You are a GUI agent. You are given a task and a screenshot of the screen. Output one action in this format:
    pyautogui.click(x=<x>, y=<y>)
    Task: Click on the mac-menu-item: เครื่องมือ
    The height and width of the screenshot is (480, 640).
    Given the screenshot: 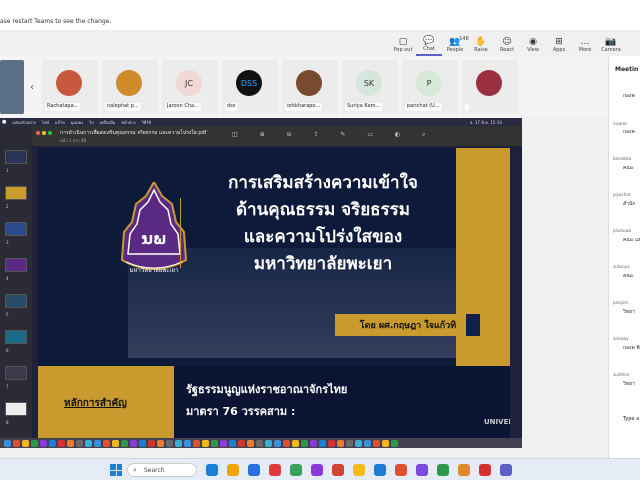 What is the action you would take?
    pyautogui.click(x=108, y=122)
    